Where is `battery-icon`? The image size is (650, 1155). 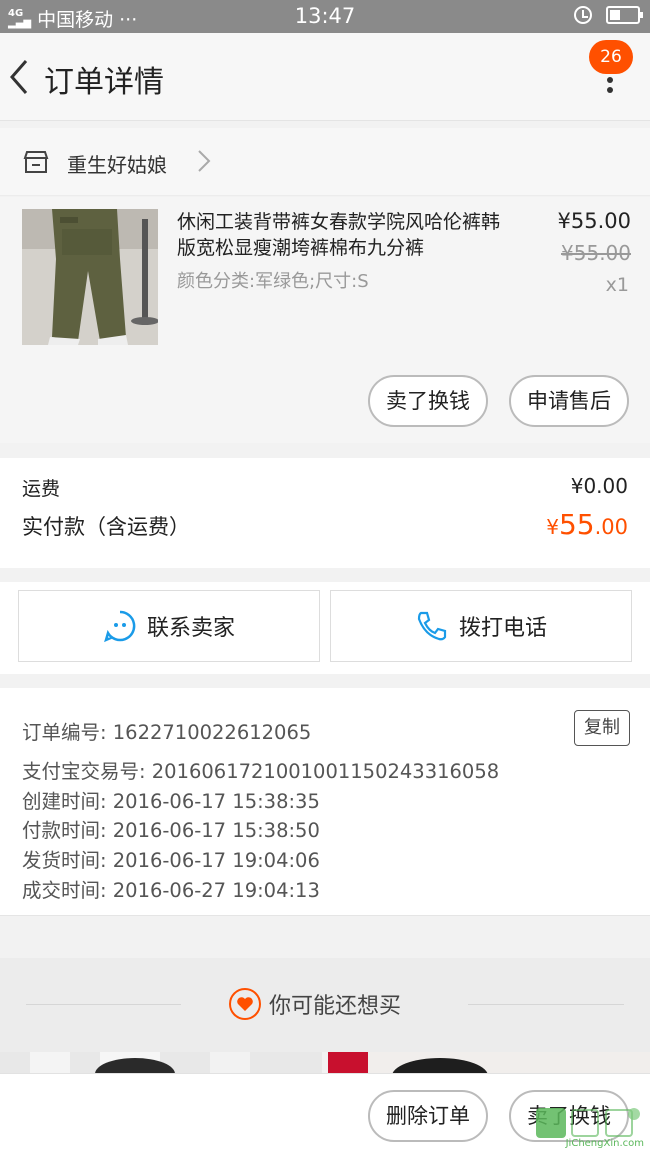 battery-icon is located at coordinates (624, 15).